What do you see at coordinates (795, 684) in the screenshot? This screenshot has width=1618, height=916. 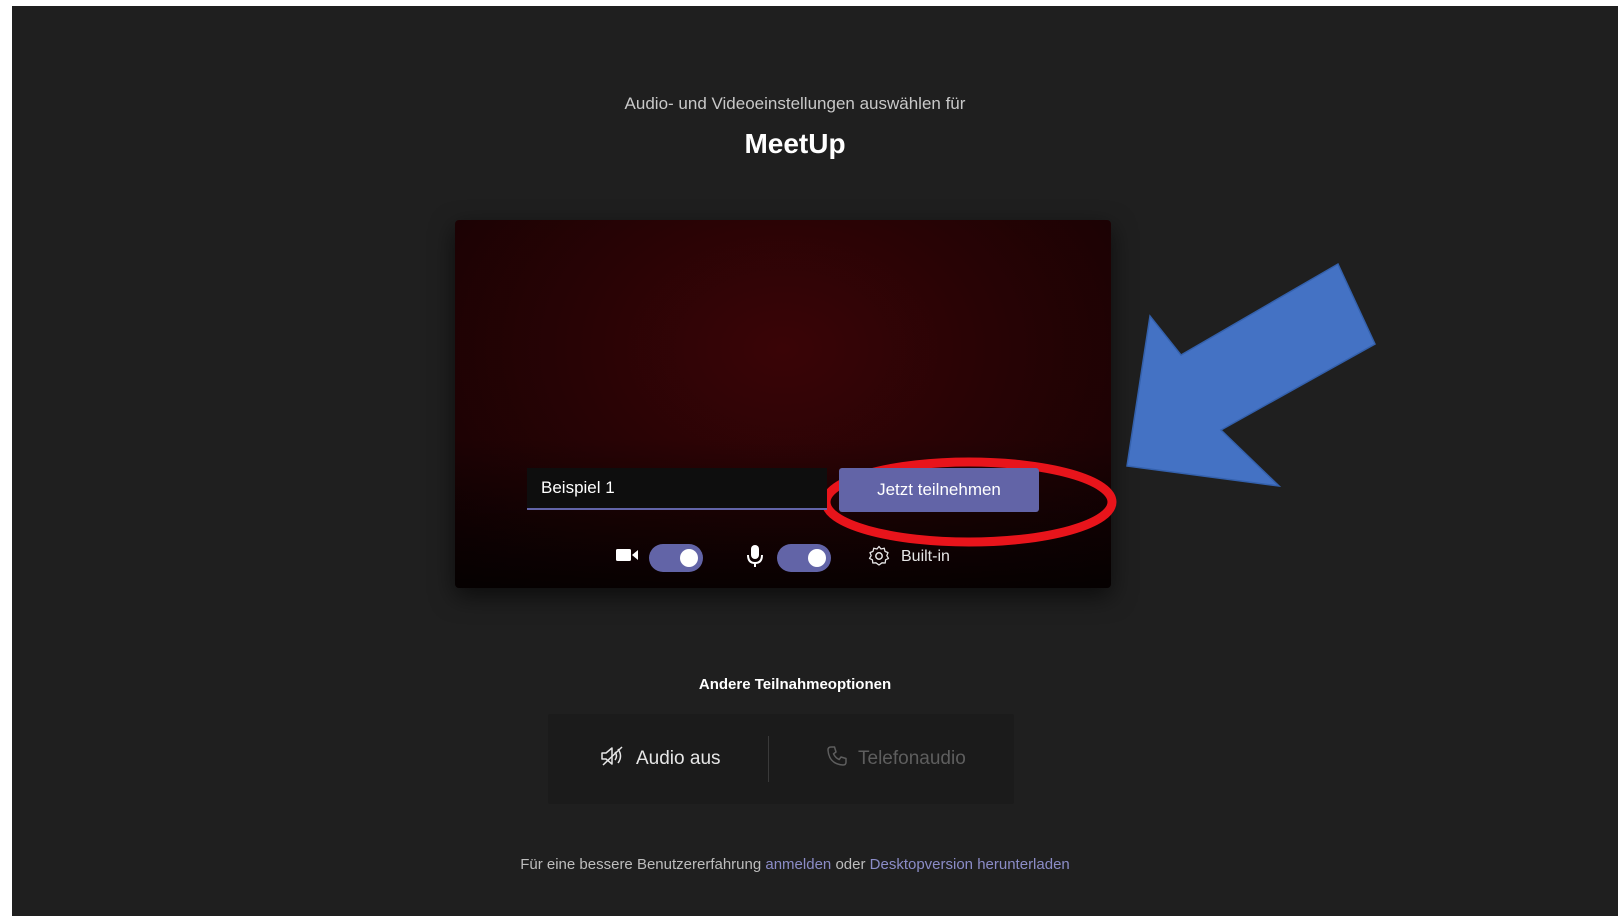 I see `other-join-options-title: Andere Teilnahmeoptionen` at bounding box center [795, 684].